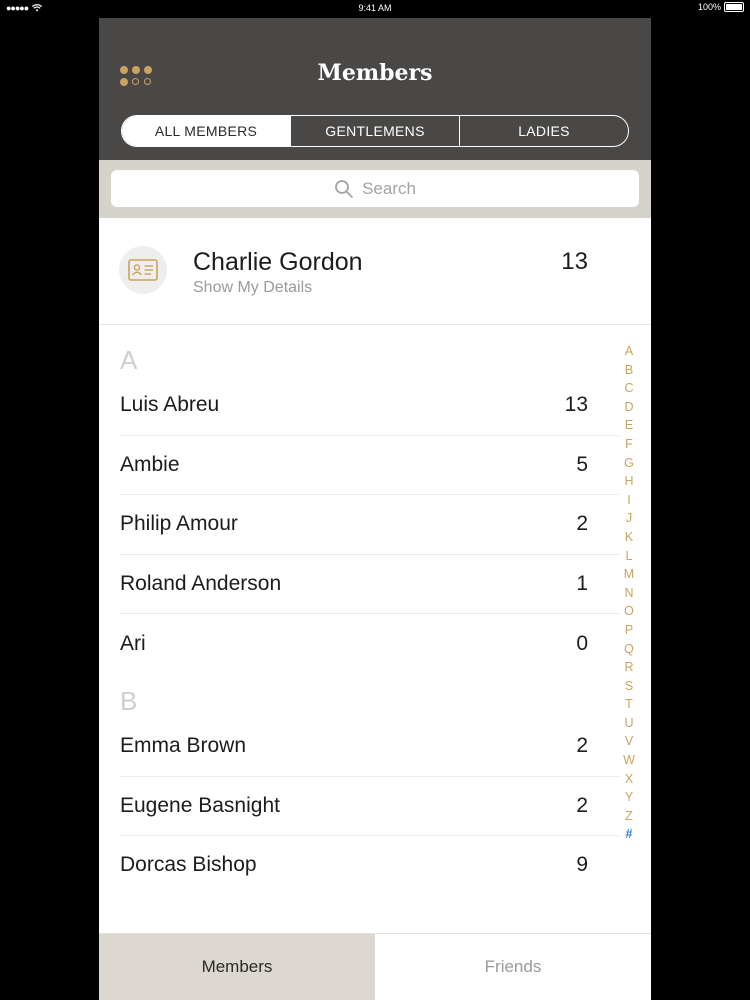 Image resolution: width=750 pixels, height=1000 pixels. I want to click on member-count: 9, so click(582, 865).